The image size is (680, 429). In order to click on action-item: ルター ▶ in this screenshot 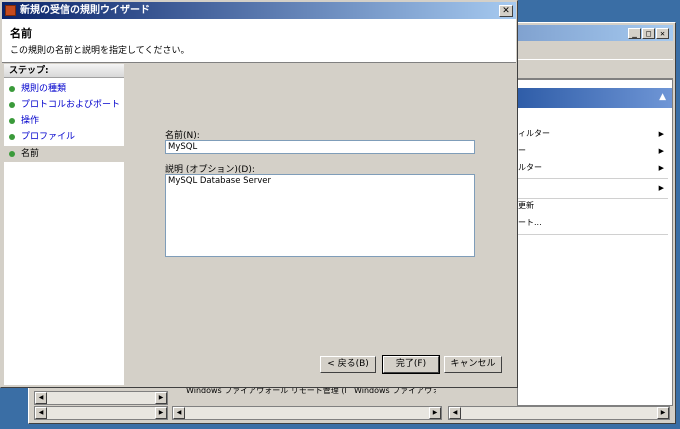, I will do `click(595, 168)`.